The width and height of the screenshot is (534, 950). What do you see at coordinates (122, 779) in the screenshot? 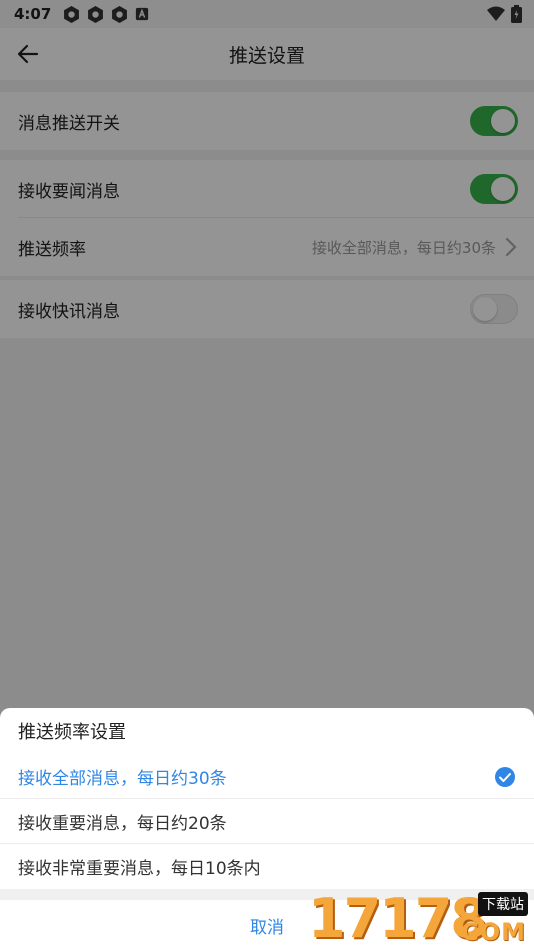
I see `option-label: 接收全部消息，每日约30条` at bounding box center [122, 779].